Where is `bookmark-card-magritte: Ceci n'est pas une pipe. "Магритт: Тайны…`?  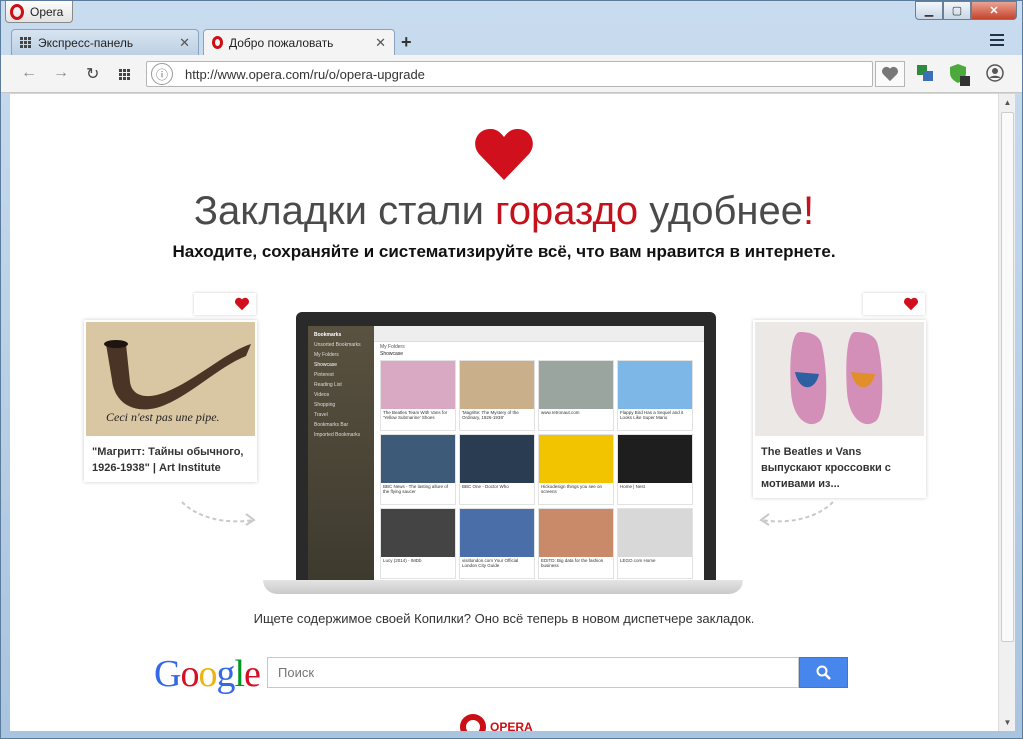 bookmark-card-magritte: Ceci n'est pas une pipe. "Магритт: Тайны… is located at coordinates (170, 401).